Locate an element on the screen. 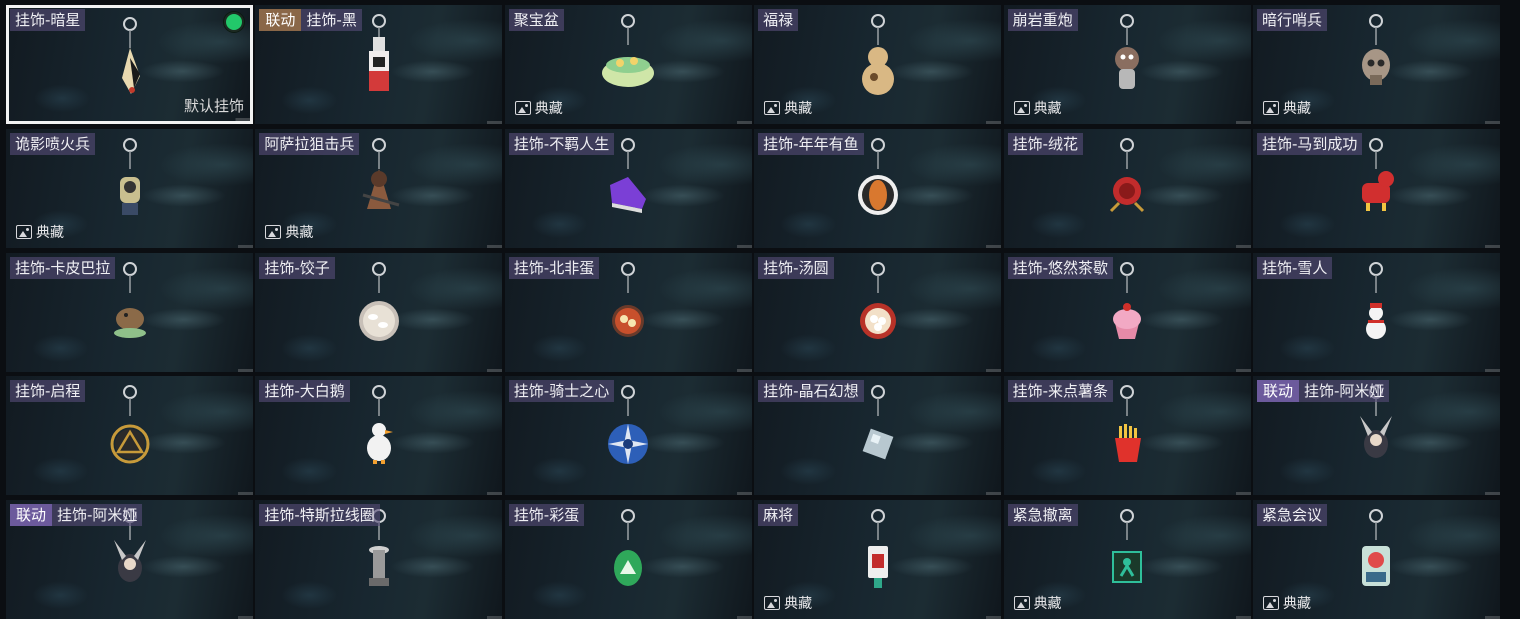 The width and height of the screenshot is (1520, 619). charm-title: 紧急会议 is located at coordinates (1291, 515).